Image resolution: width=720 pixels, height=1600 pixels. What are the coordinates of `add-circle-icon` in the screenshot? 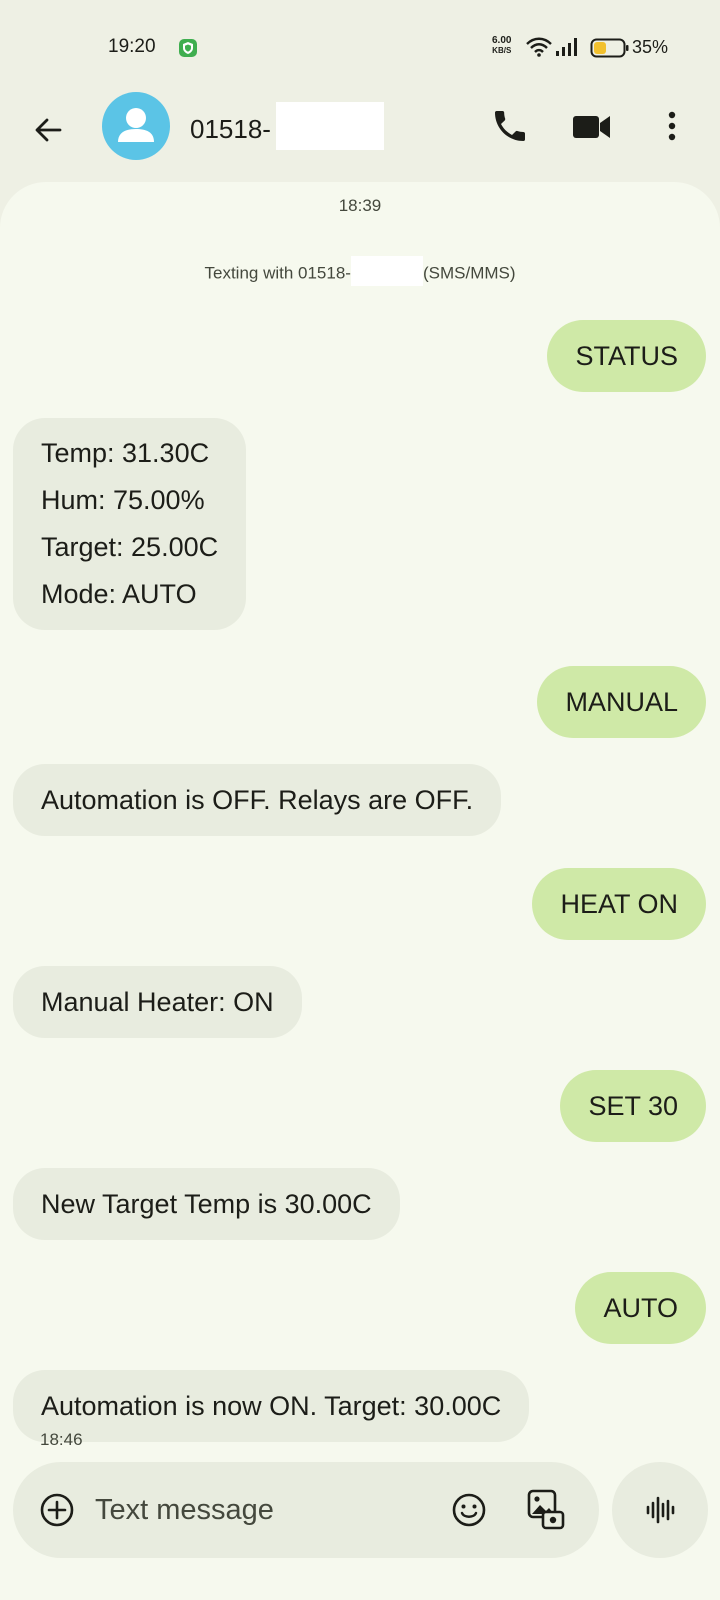 It's located at (57, 1510).